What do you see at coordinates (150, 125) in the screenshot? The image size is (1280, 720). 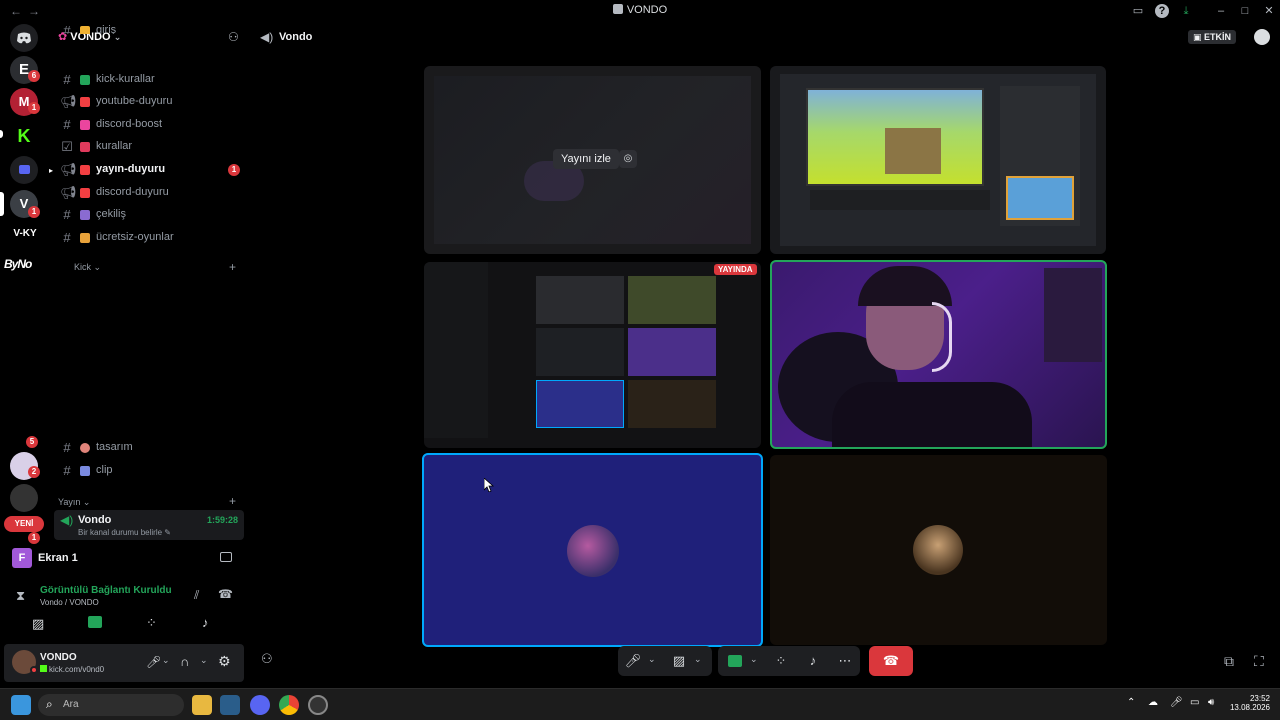 I see `channel-item: # discord-boost` at bounding box center [150, 125].